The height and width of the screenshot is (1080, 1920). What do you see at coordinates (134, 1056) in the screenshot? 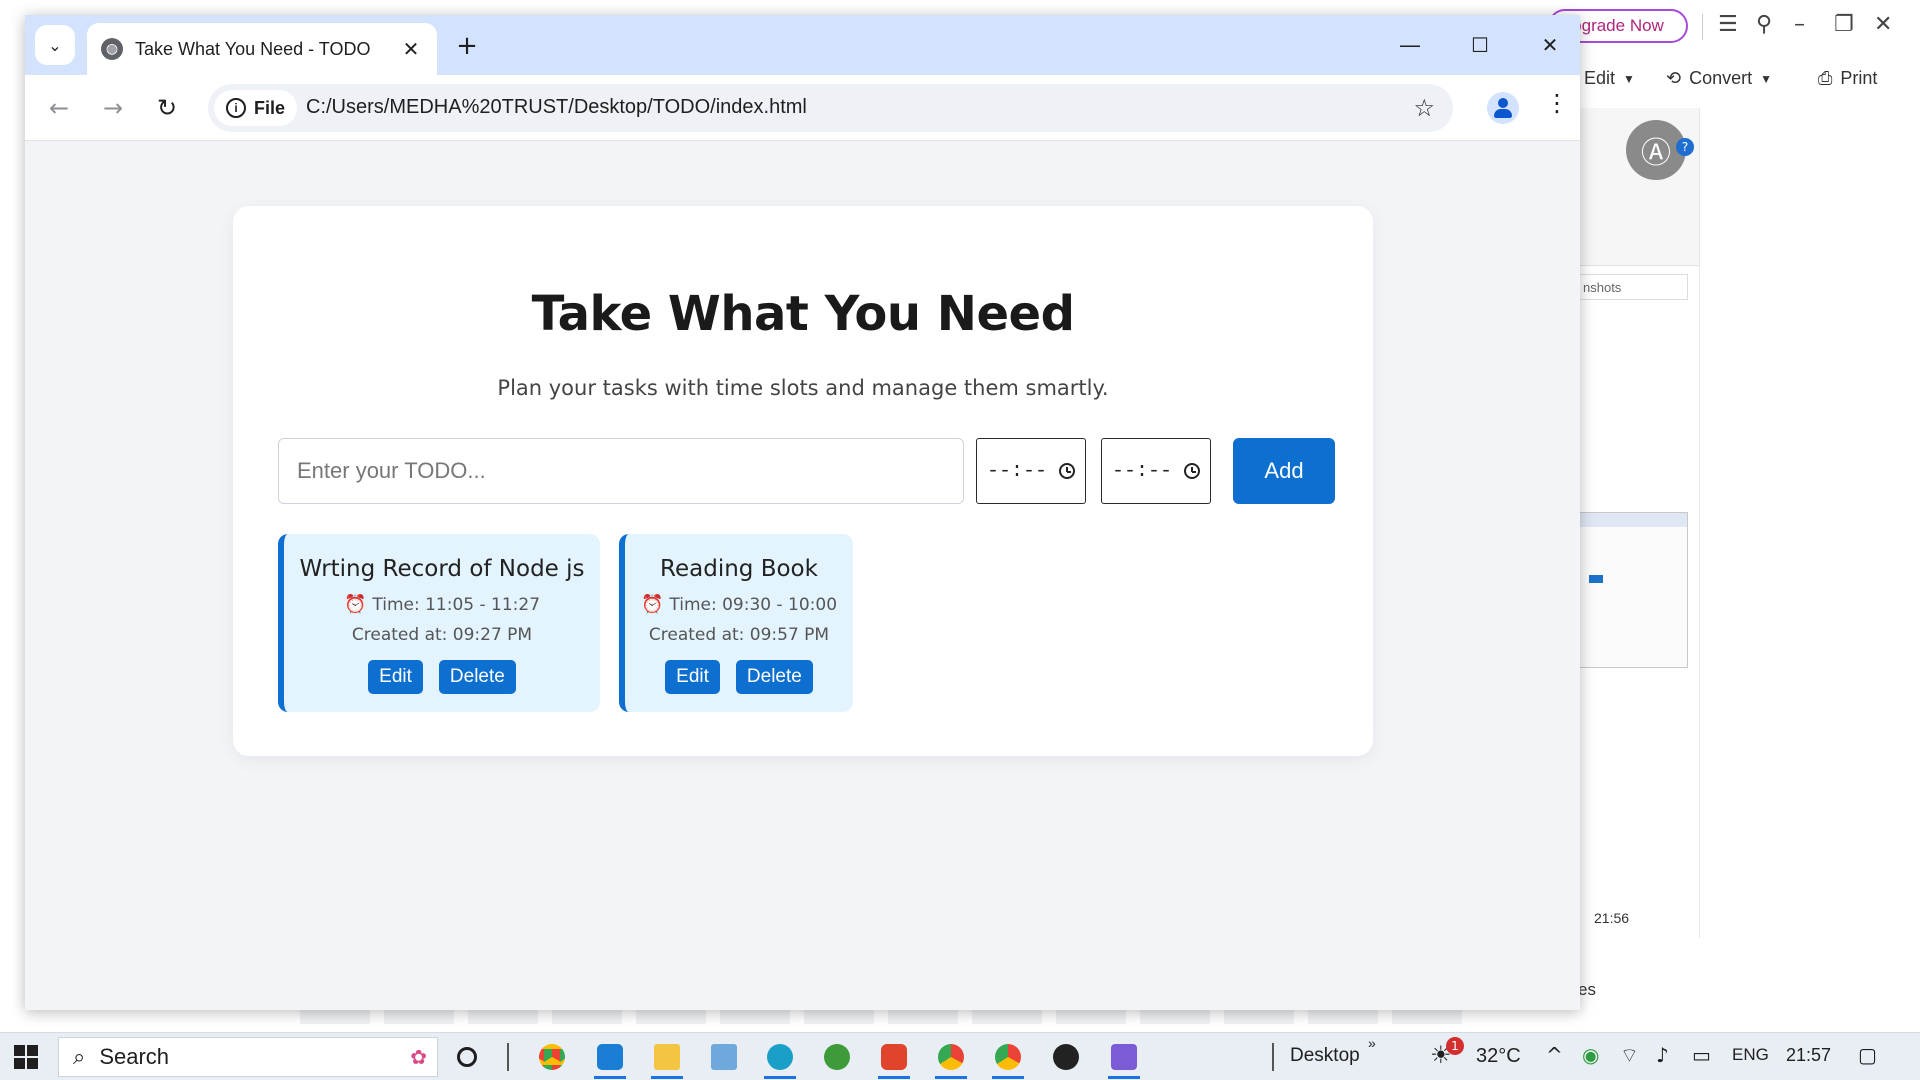
I see `taskbar-search-label: Search` at bounding box center [134, 1056].